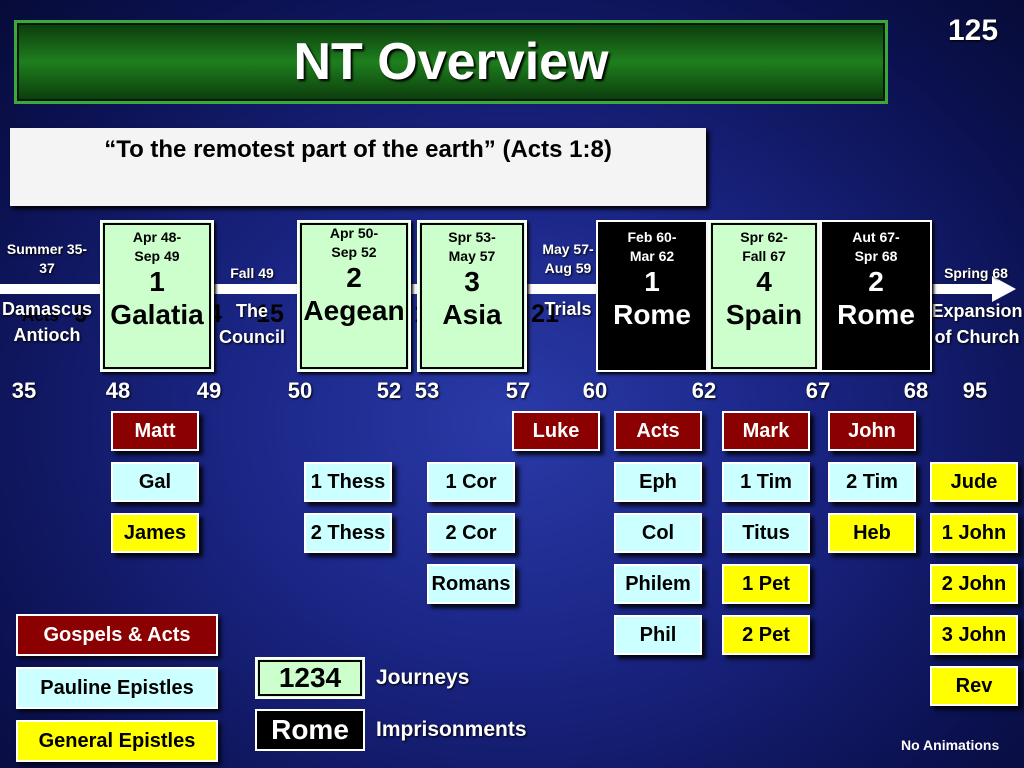 The width and height of the screenshot is (1024, 768). Describe the element at coordinates (157, 247) in the screenshot. I see `period-dates: Apr 48- Sep 49` at that location.